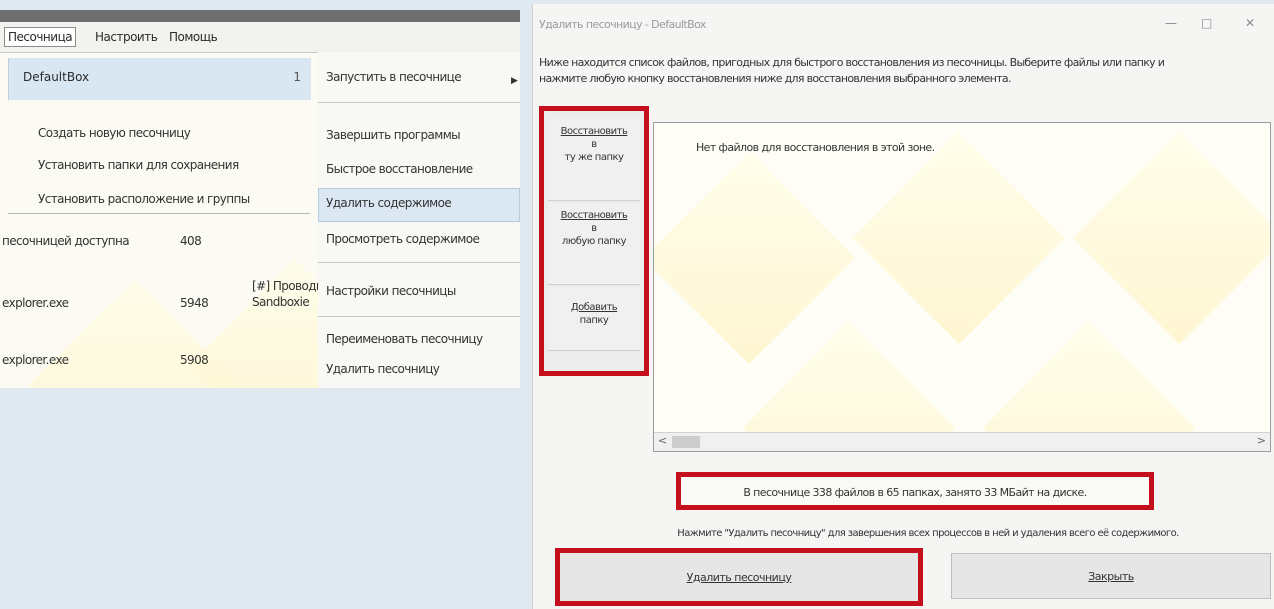 This screenshot has width=1274, height=609. Describe the element at coordinates (144, 199) in the screenshot. I see `menu-item-set-layout: Установить расположение и группы` at that location.